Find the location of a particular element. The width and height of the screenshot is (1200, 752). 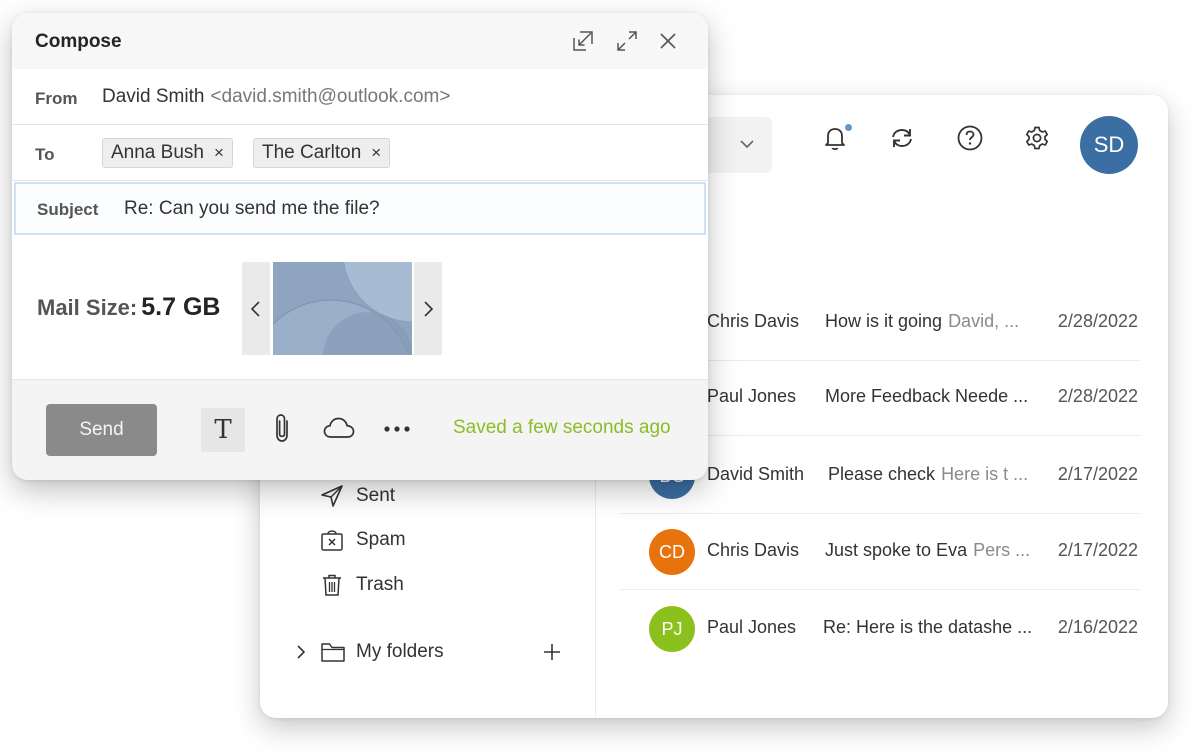

to-field: To Anna Bush × The Carlton × is located at coordinates (360, 153).